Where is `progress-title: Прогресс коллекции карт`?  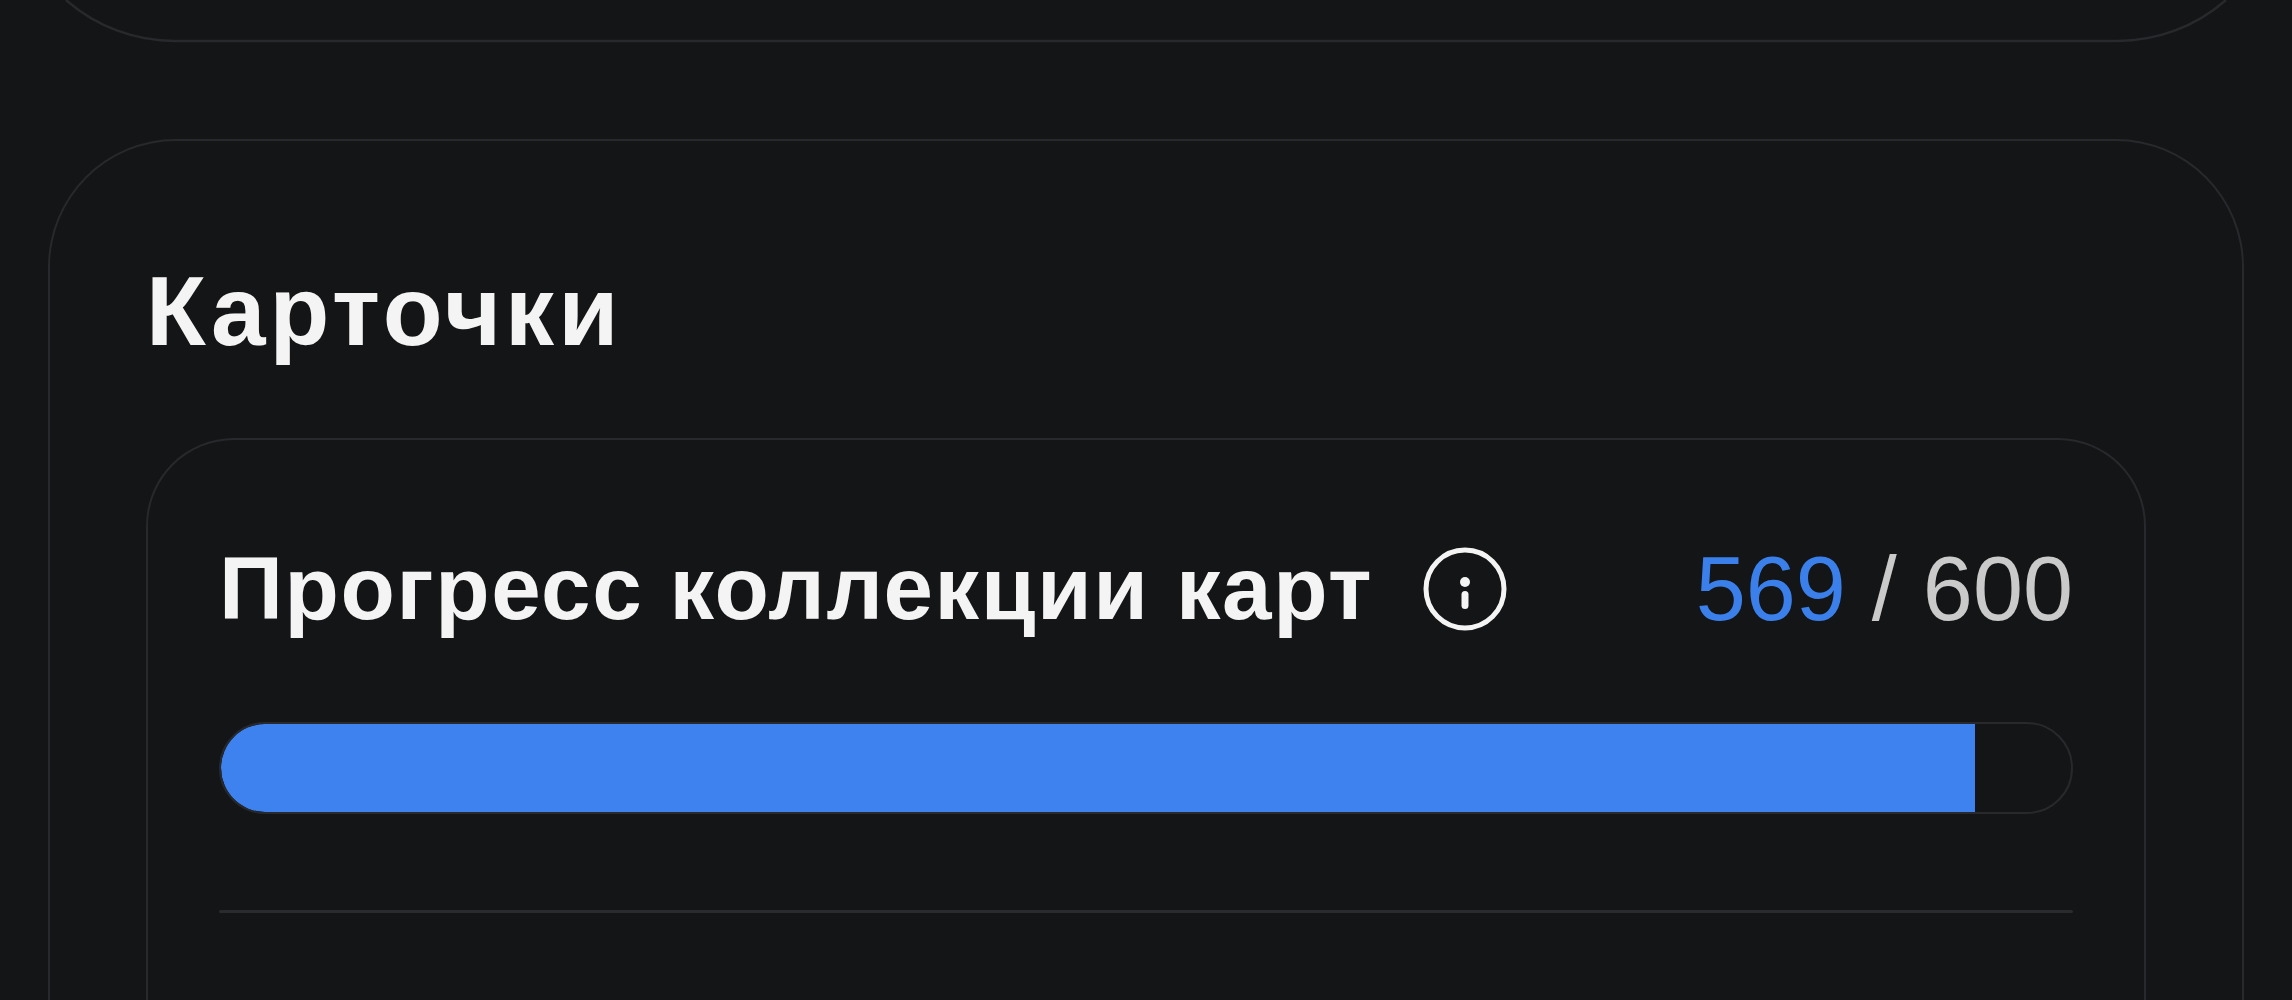
progress-title: Прогресс коллекции карт is located at coordinates (796, 589).